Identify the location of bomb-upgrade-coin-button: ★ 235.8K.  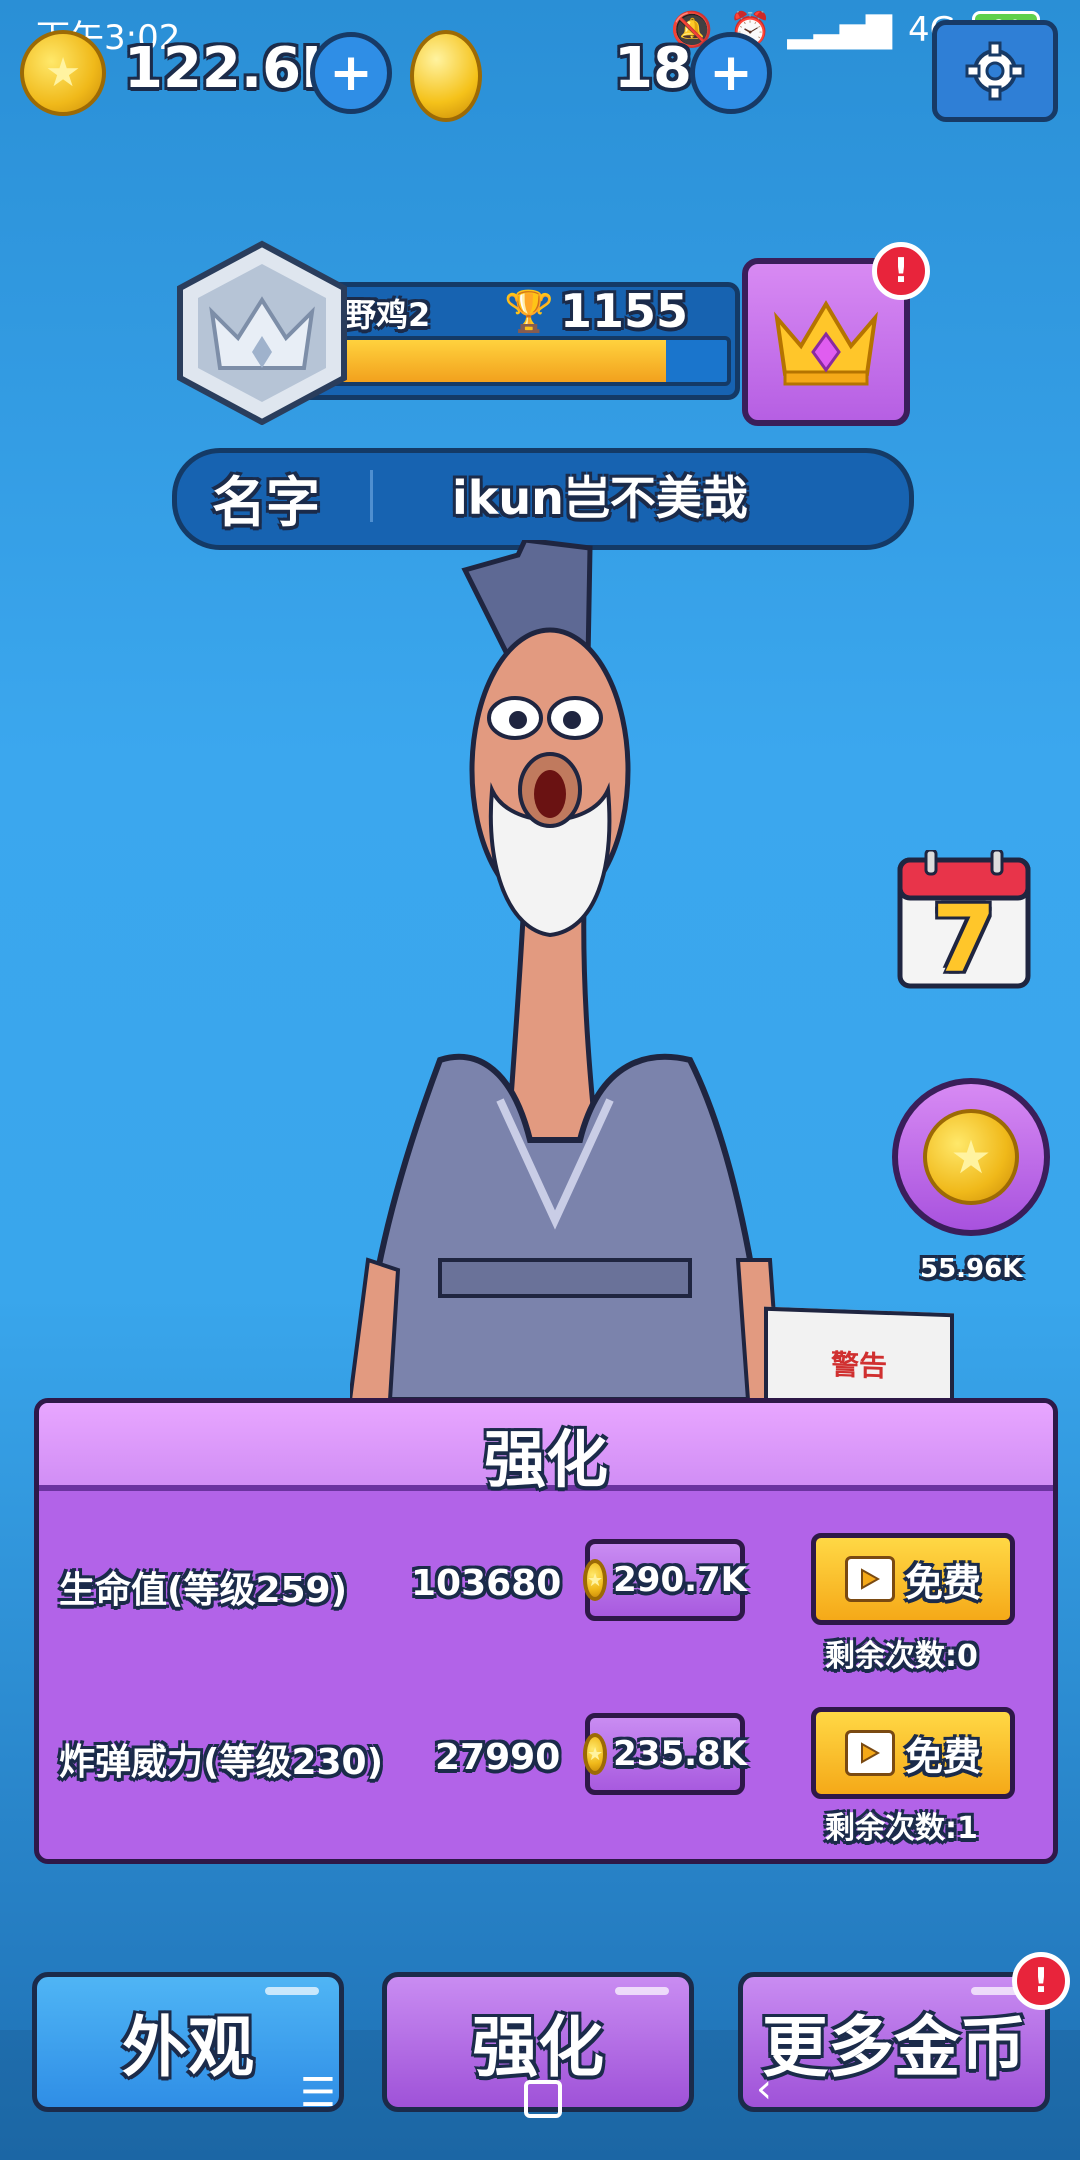
(665, 1754).